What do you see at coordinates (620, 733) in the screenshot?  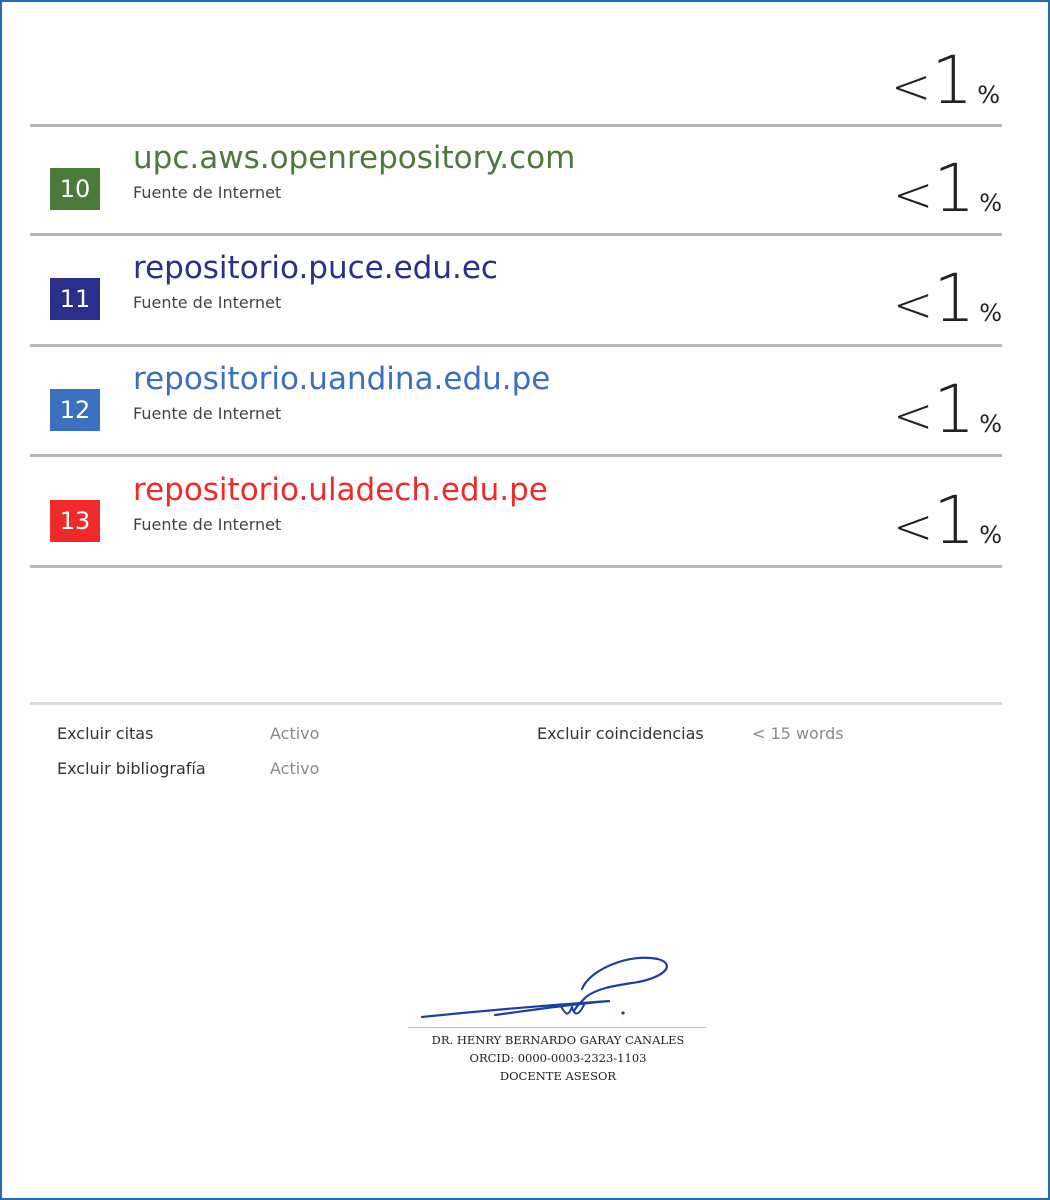 I see `exclude-matches-label: Excluir coincidencias` at bounding box center [620, 733].